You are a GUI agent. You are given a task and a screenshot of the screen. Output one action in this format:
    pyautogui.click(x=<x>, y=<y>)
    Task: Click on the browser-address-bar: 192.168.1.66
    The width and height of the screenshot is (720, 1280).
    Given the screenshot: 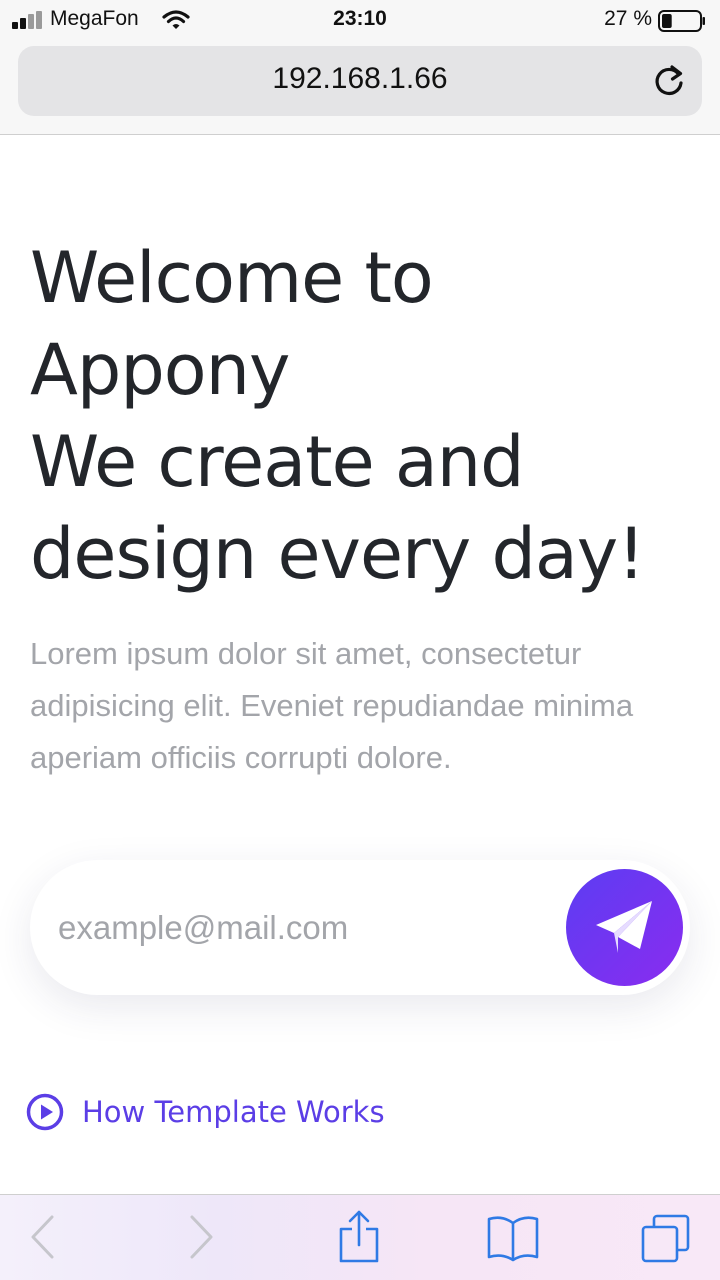 What is the action you would take?
    pyautogui.click(x=360, y=87)
    